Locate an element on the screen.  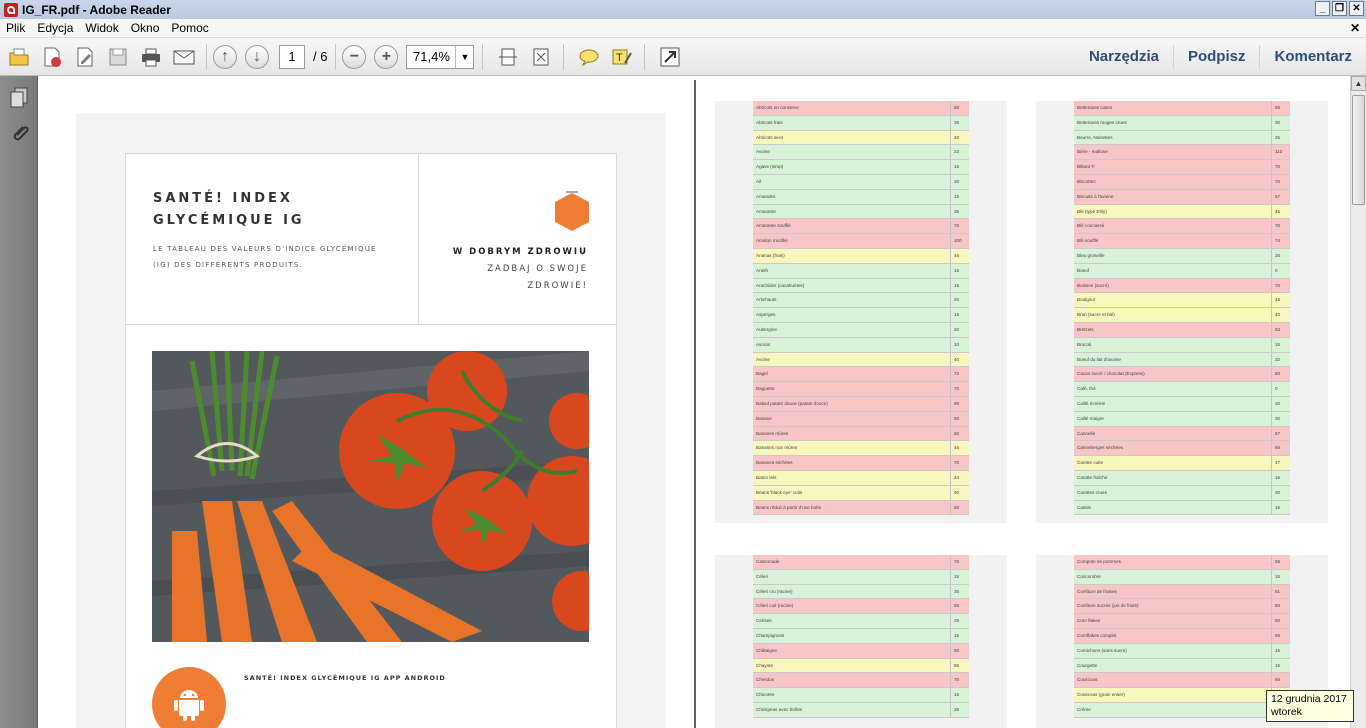
food-name: Blé (type Ebly) is located at coordinates (1173, 211).